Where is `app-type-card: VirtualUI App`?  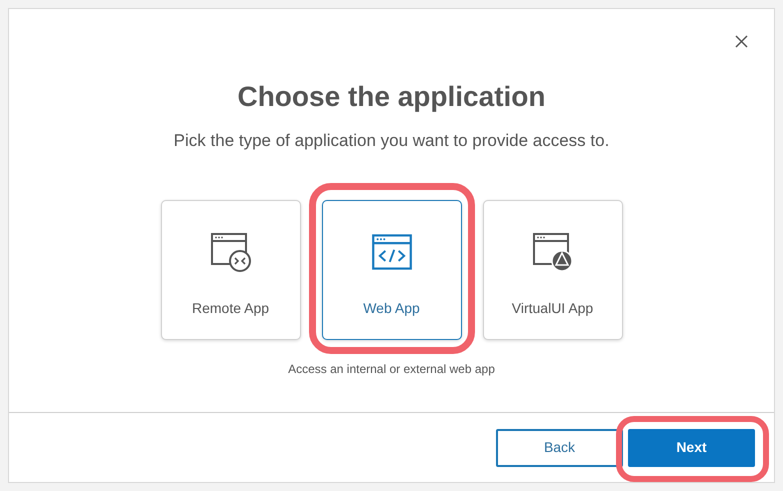 app-type-card: VirtualUI App is located at coordinates (552, 270).